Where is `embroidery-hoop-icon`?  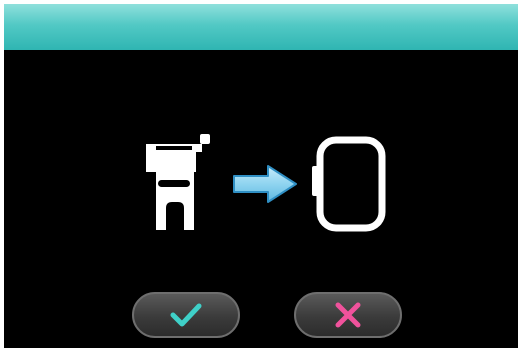 embroidery-hoop-icon is located at coordinates (349, 184).